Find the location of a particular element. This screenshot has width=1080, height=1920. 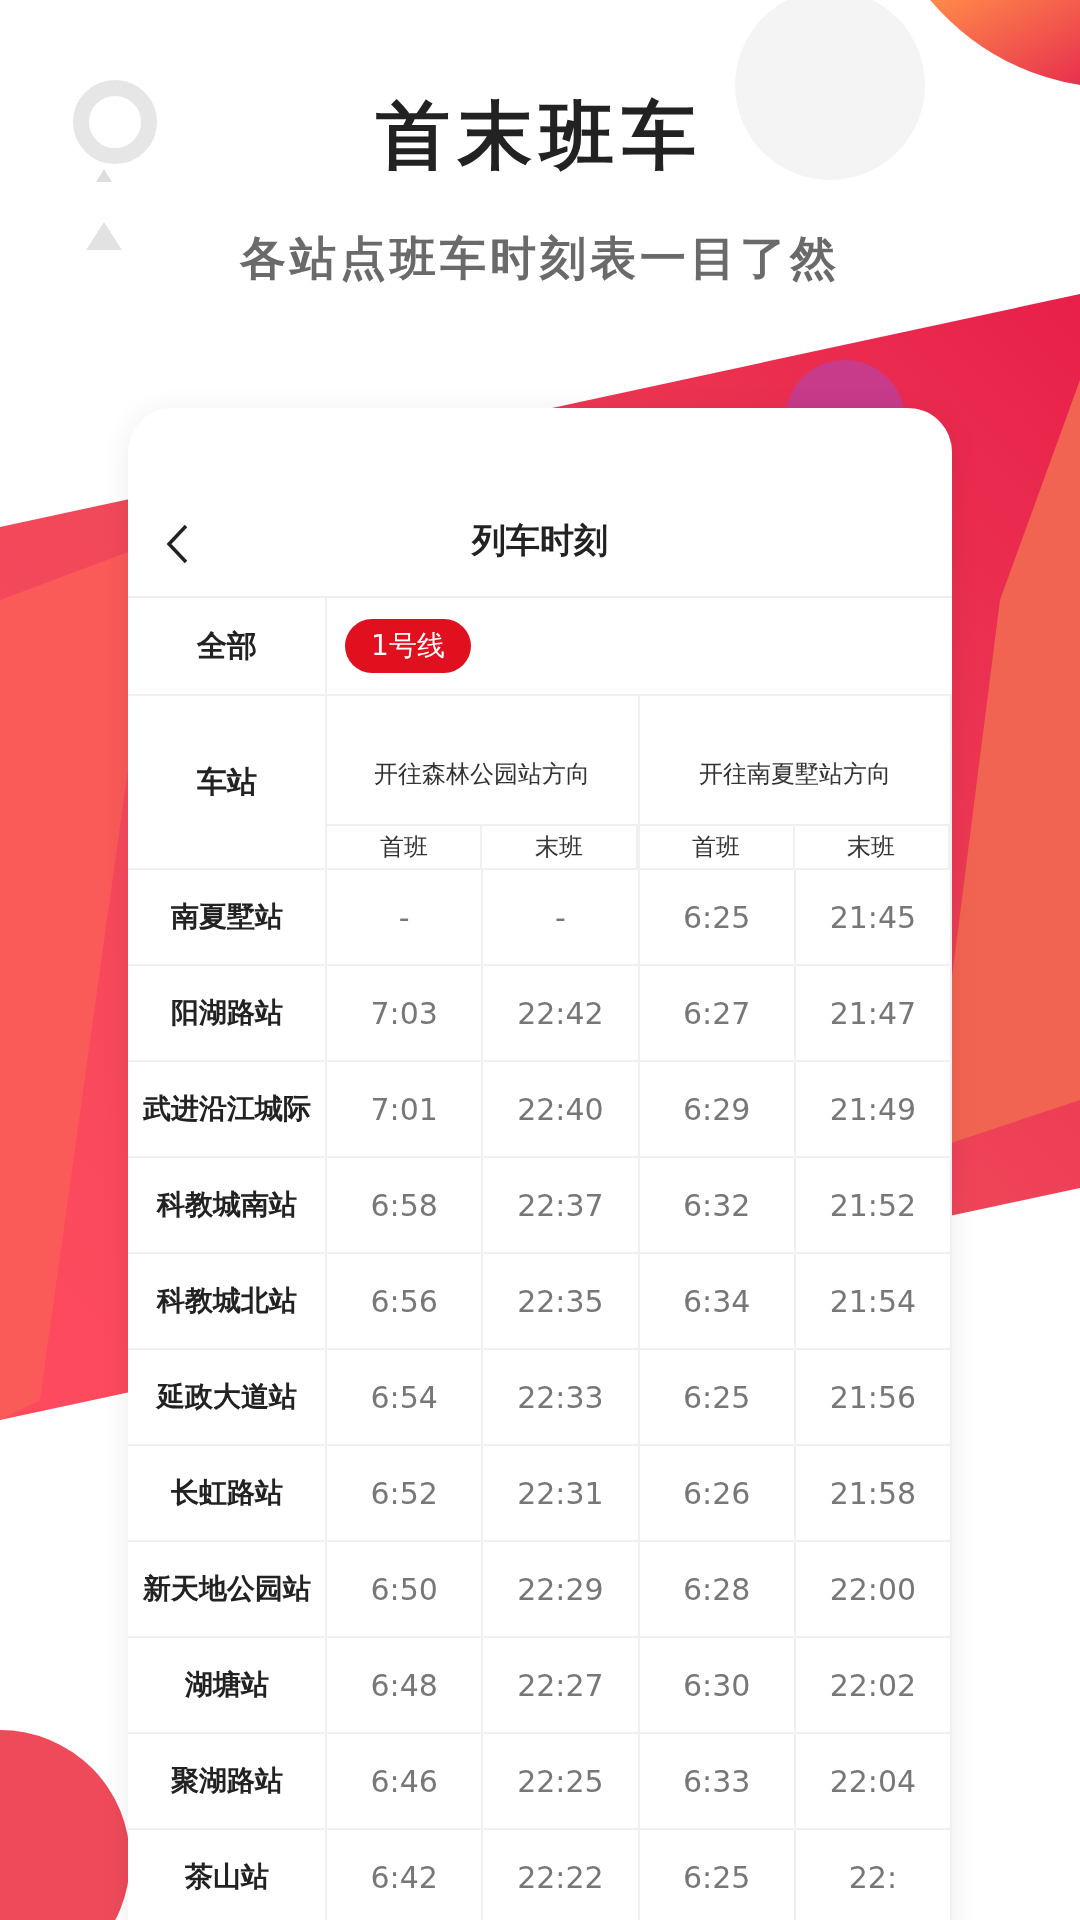

station-cell: 南夏墅站 is located at coordinates (227, 917).